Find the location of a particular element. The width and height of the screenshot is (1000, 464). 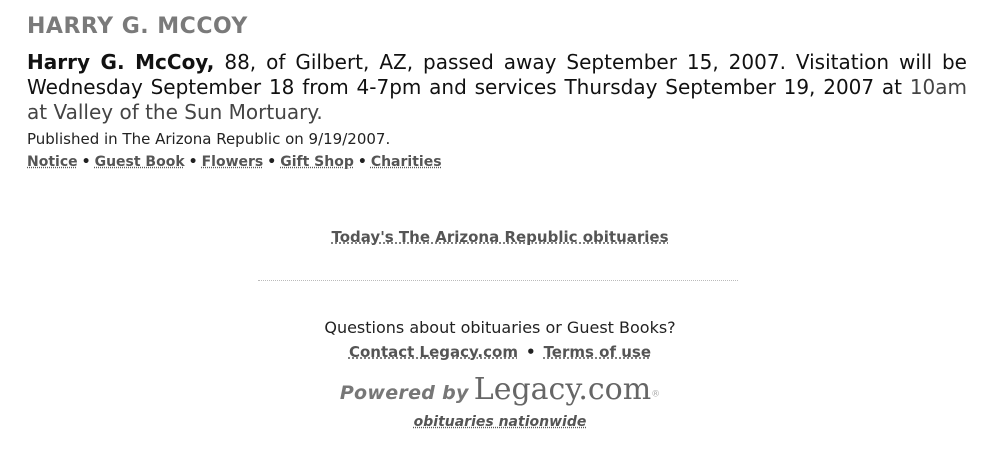

gift-shop-link: Gift Shop is located at coordinates (317, 162).